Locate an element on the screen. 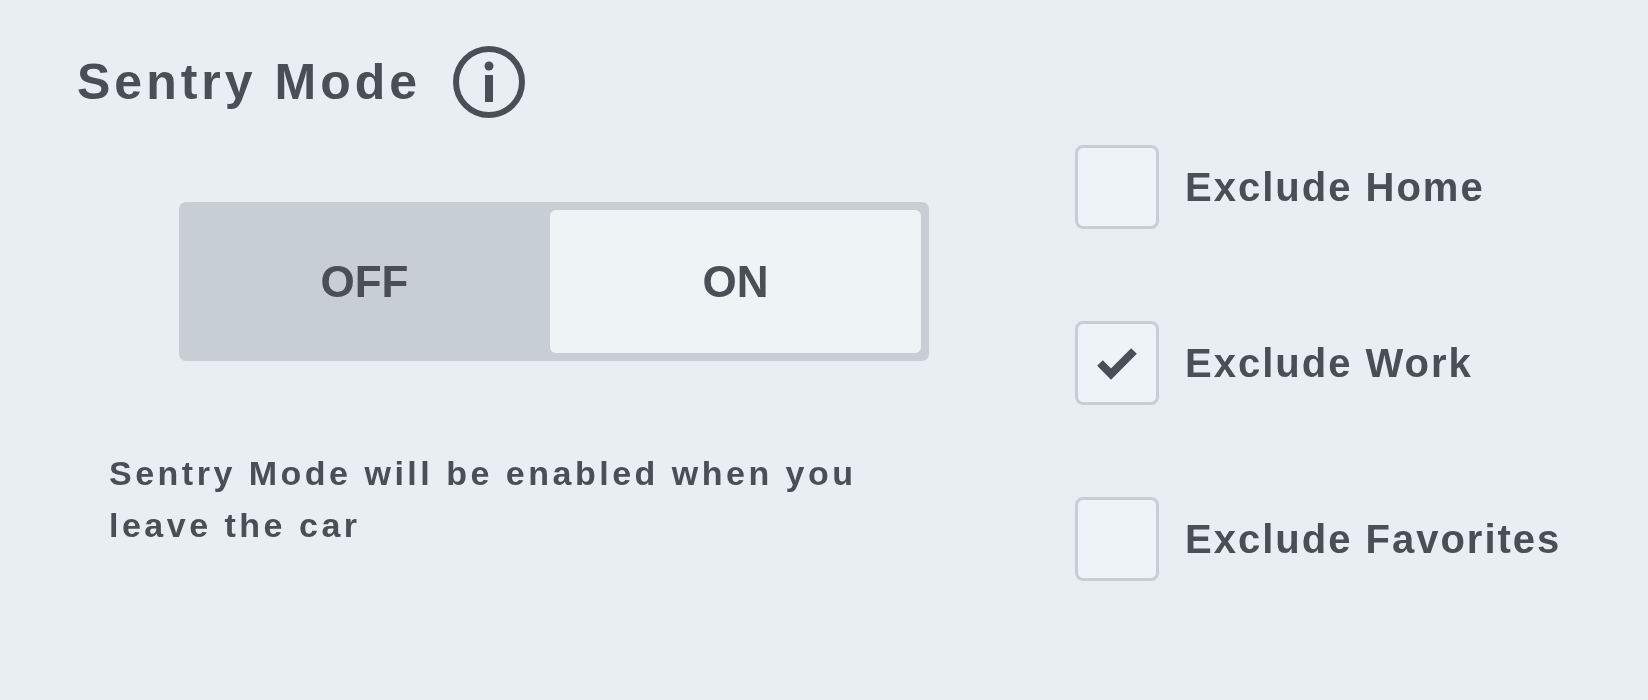 The height and width of the screenshot is (700, 1648). checkmark-icon is located at coordinates (1117, 363).